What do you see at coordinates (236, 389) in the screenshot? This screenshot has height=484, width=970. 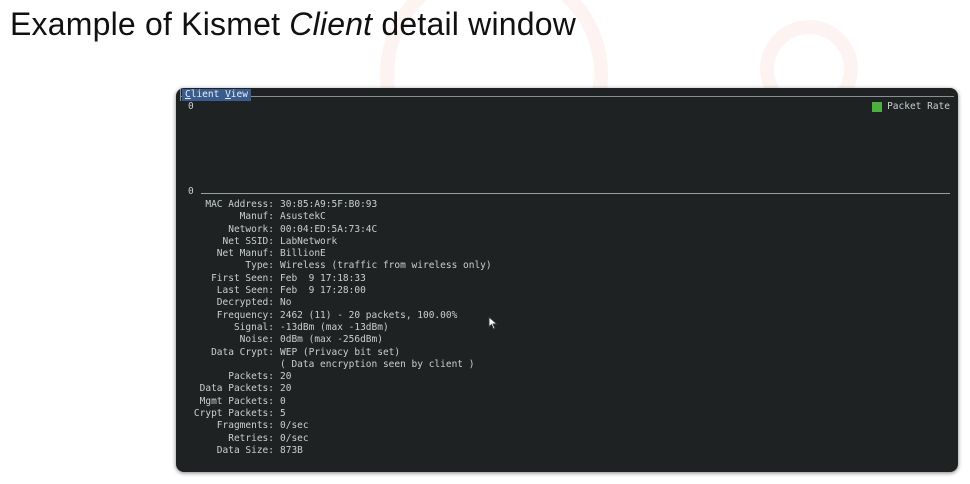 I see `detail-label: Data Packets:` at bounding box center [236, 389].